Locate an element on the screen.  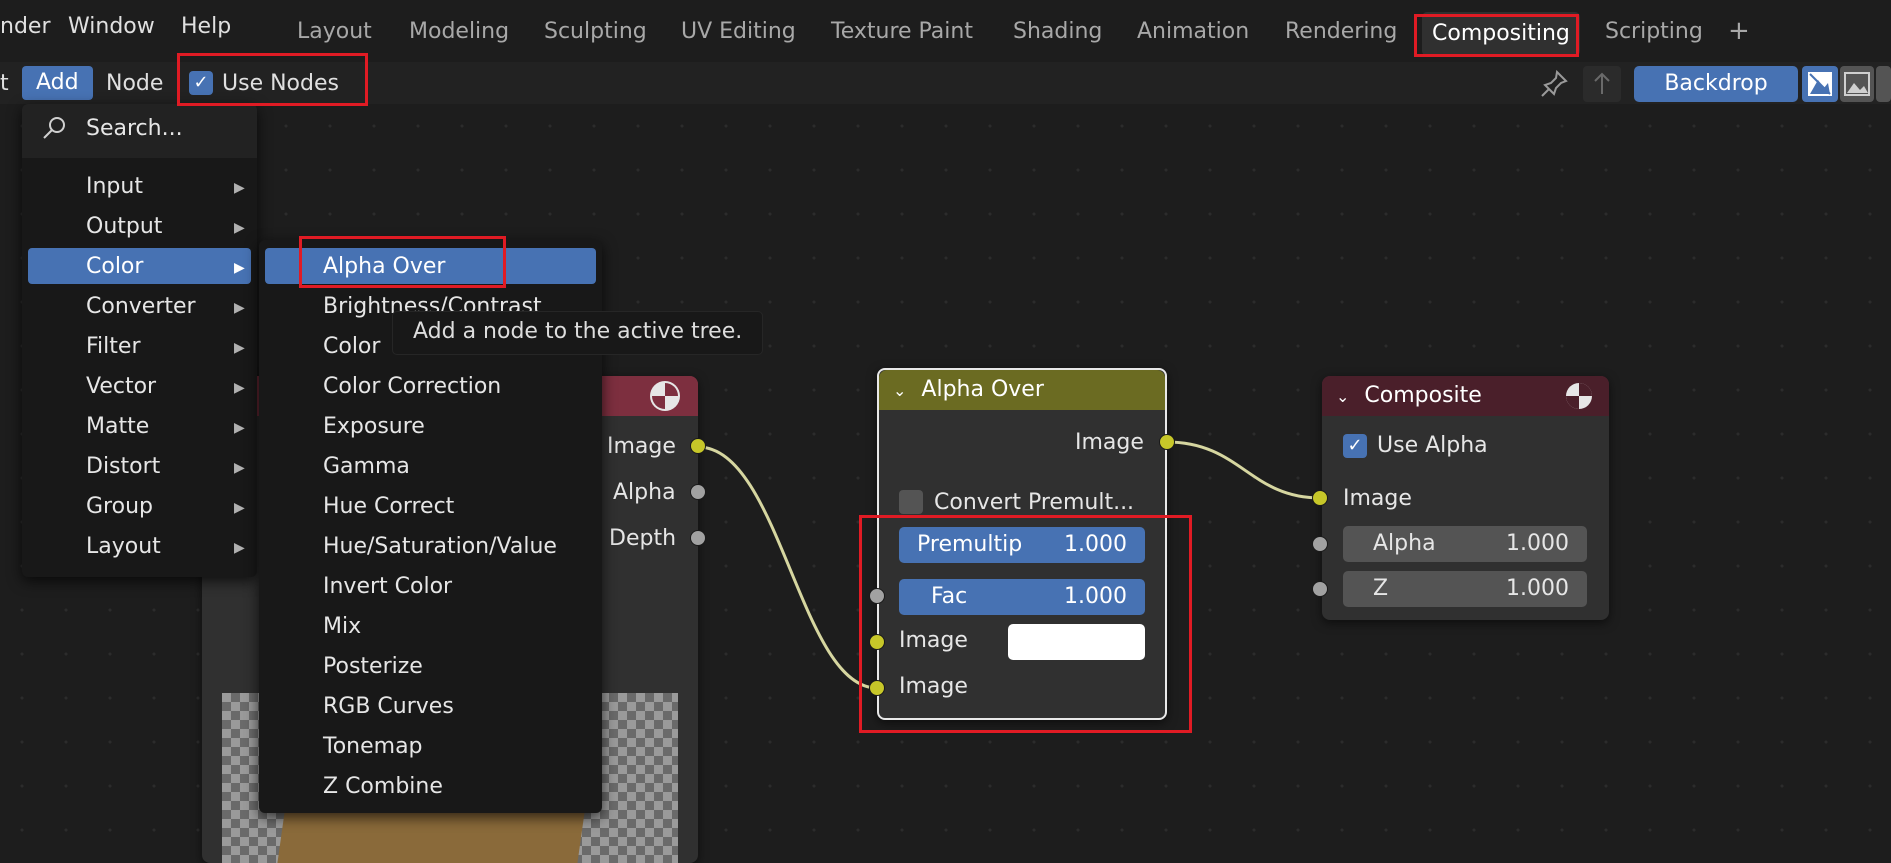
render-layers-output-depth: Depth is located at coordinates (643, 538).